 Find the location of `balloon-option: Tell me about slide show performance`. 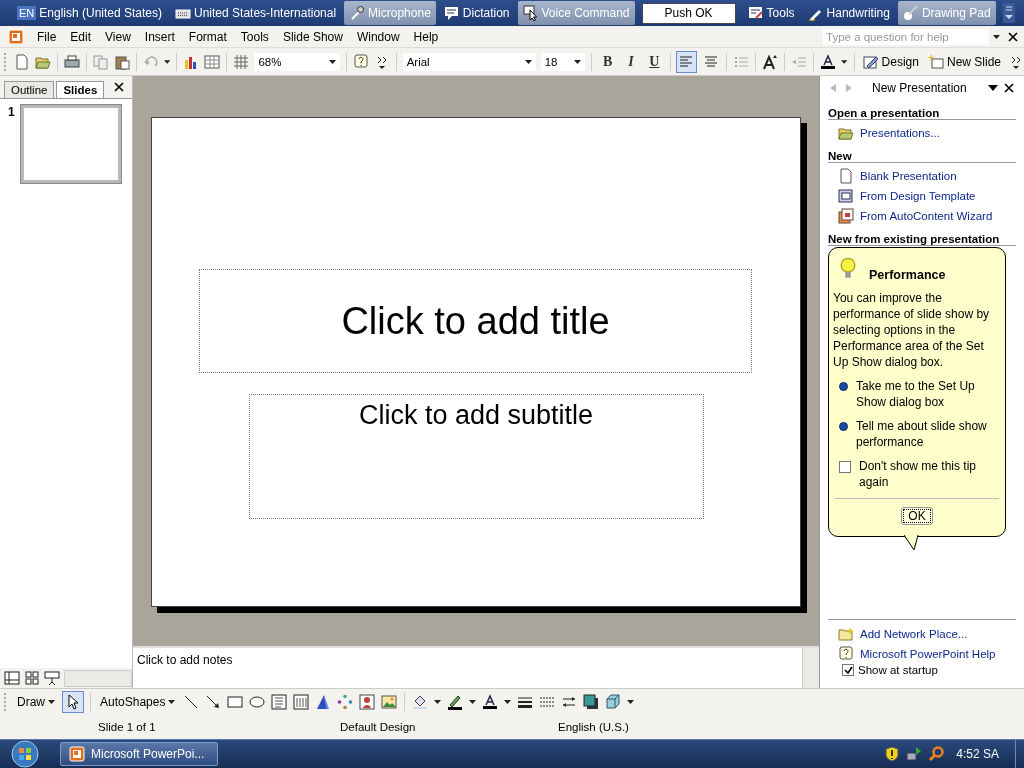

balloon-option: Tell me about slide show performance is located at coordinates (928, 434).